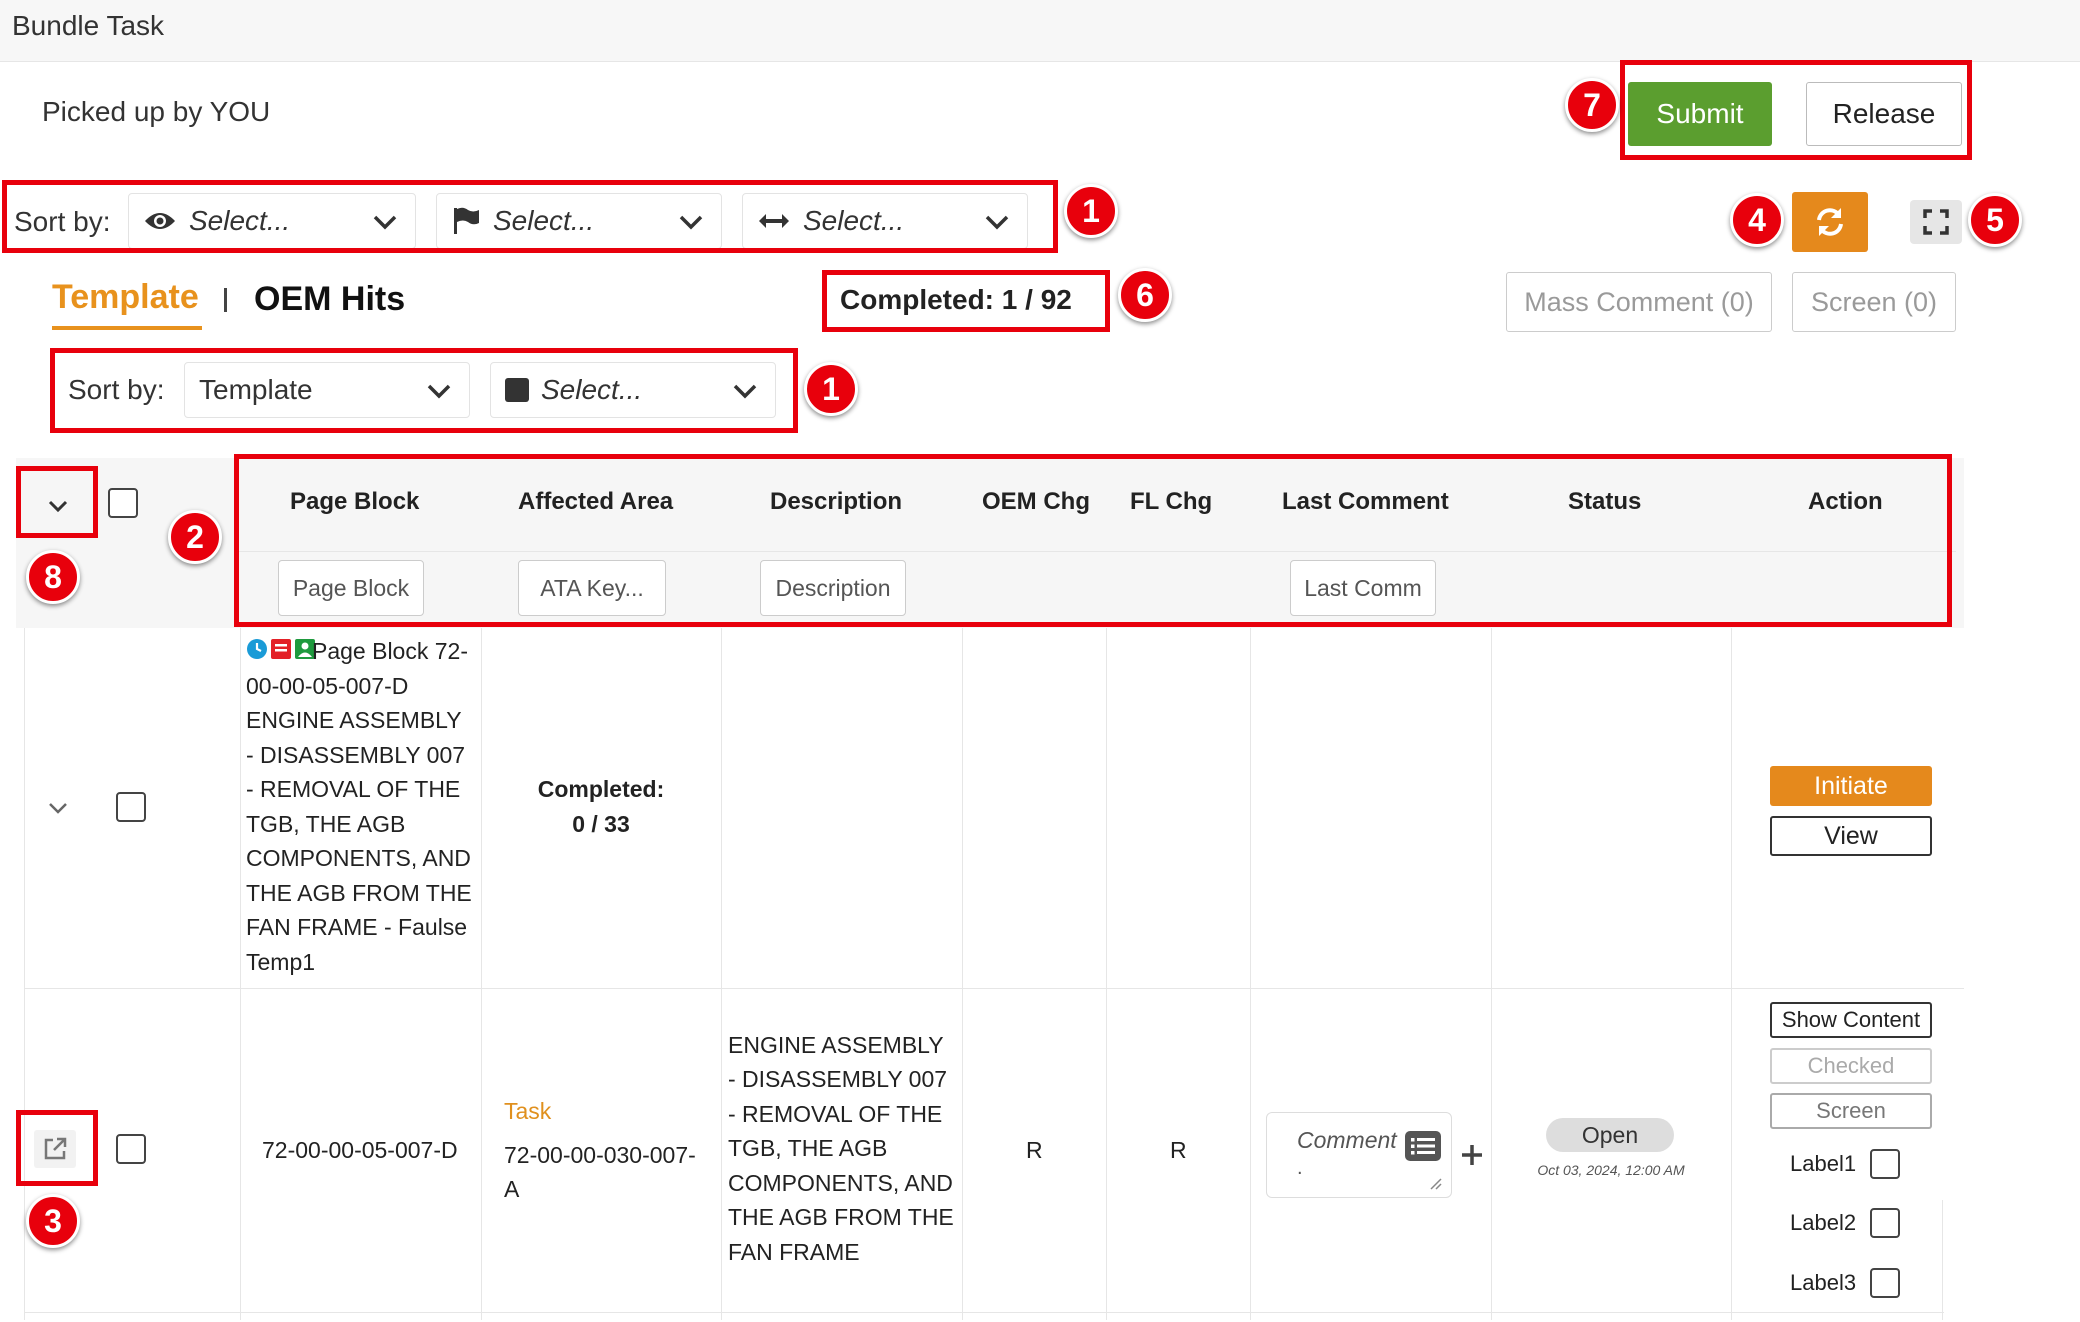  Describe the element at coordinates (1942, 1260) in the screenshot. I see `table-border-right` at that location.